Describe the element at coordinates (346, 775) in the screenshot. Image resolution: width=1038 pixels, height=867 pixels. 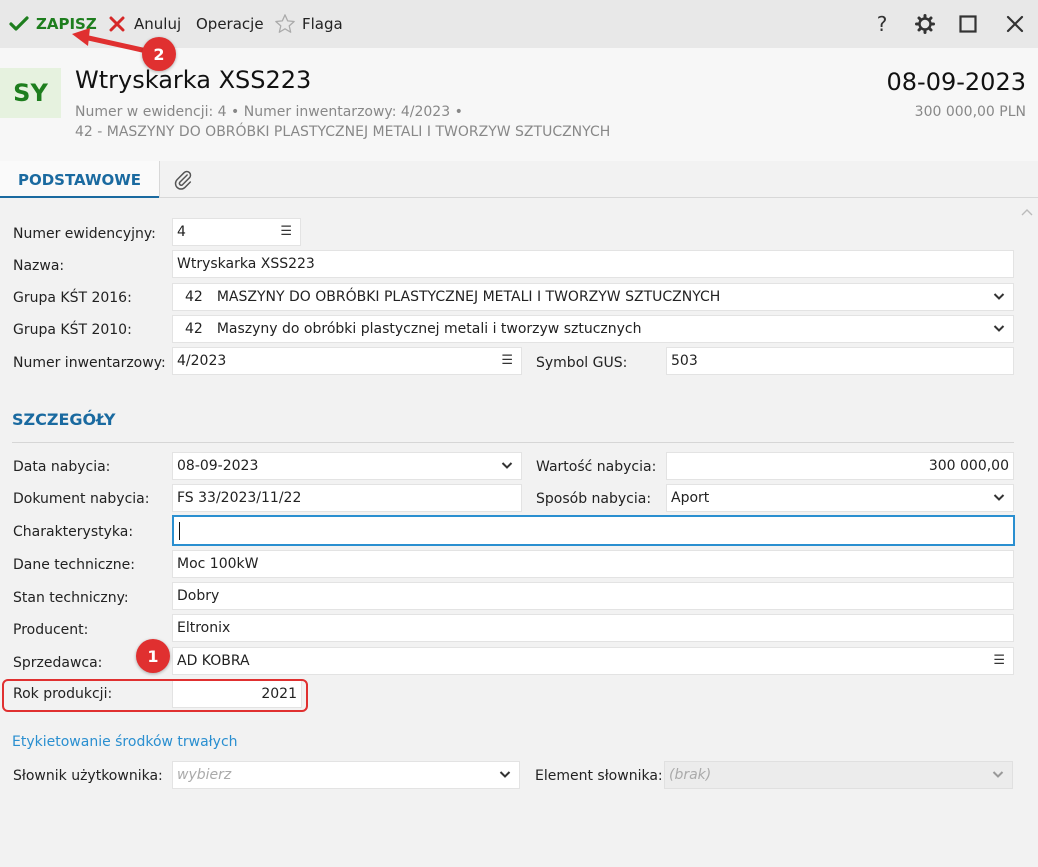
I see `slownik-select: wybierz` at that location.